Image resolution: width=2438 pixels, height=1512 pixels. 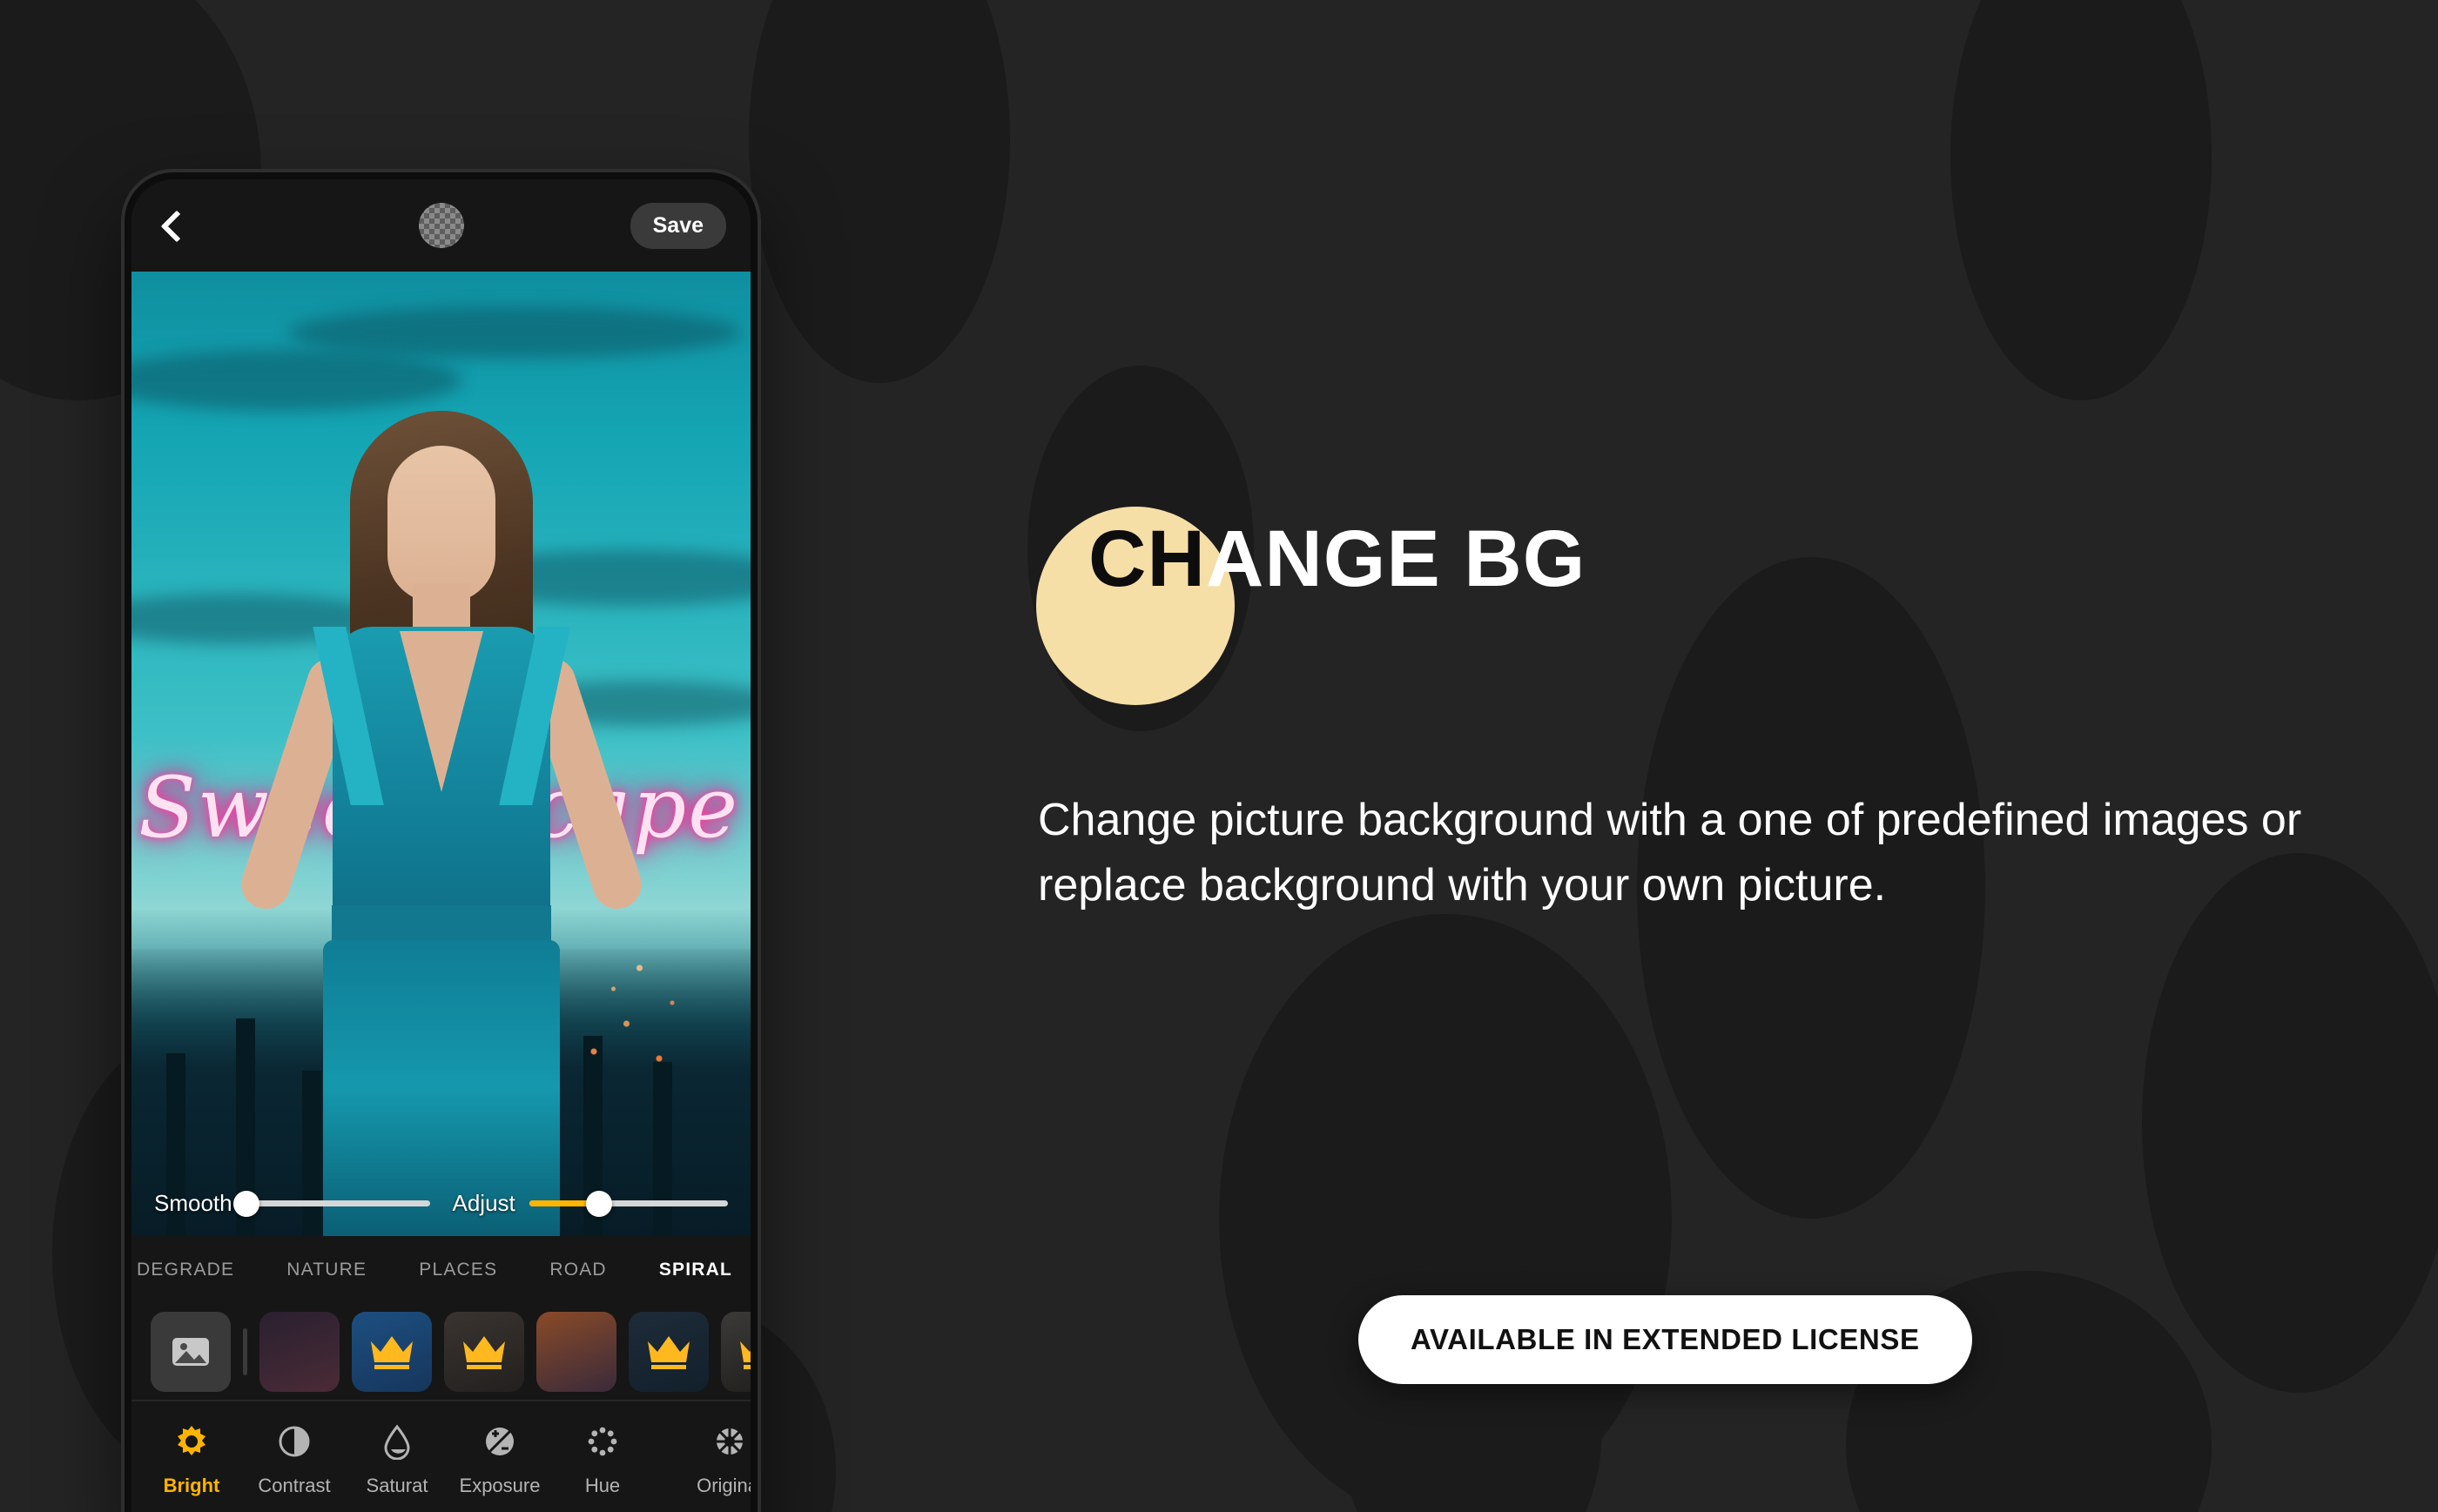 I want to click on tool-original: Original, so click(x=715, y=1460).